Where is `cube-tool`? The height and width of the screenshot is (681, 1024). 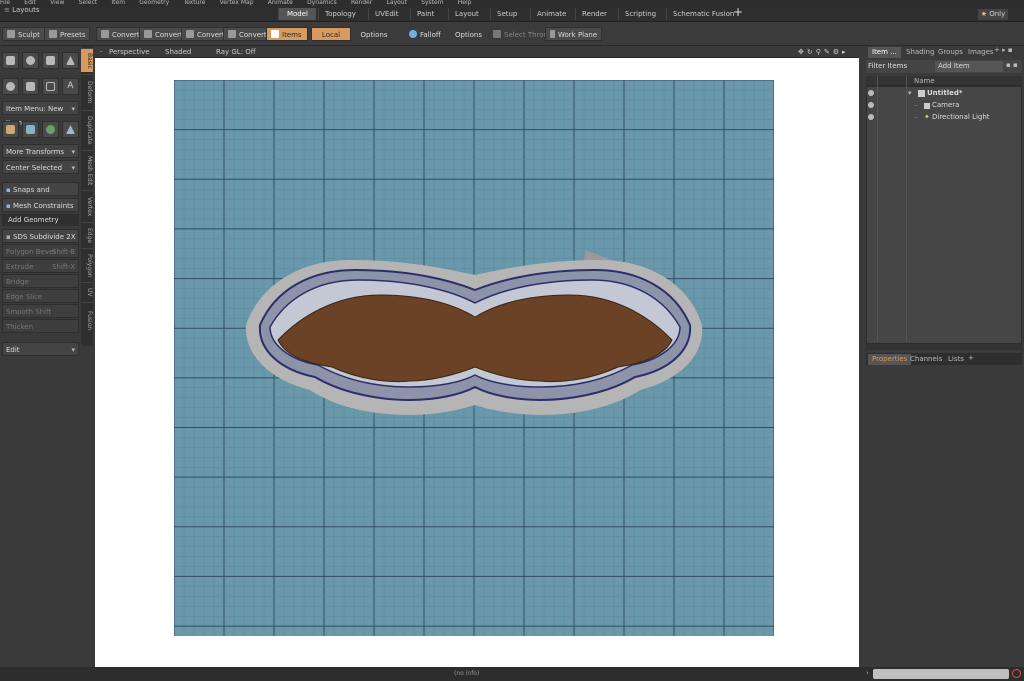 cube-tool is located at coordinates (10, 60).